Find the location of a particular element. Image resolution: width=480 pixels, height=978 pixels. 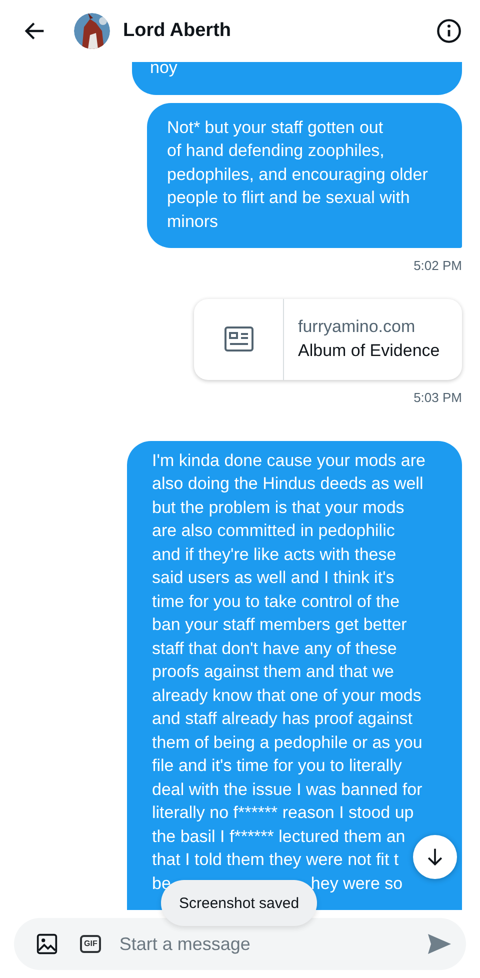

link-card: furryamino.com Album of Evidence is located at coordinates (328, 339).